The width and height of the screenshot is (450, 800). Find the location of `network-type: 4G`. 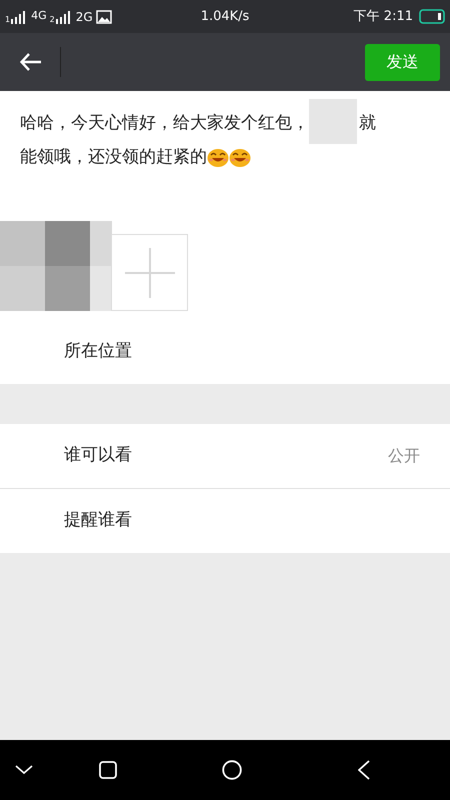

network-type: 4G is located at coordinates (39, 16).